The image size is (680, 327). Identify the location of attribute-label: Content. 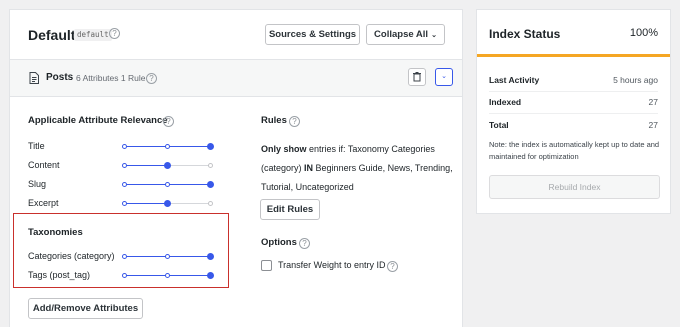
(44, 165).